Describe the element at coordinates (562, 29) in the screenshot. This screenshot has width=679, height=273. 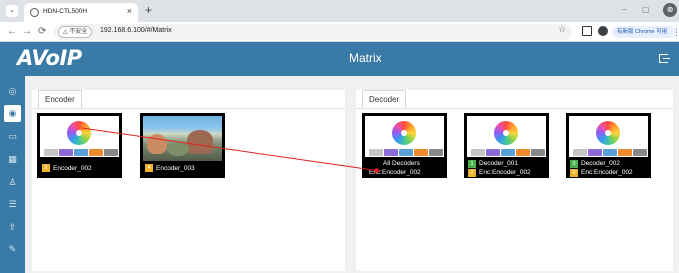
I see `bookmark-star-icon: ☆` at that location.